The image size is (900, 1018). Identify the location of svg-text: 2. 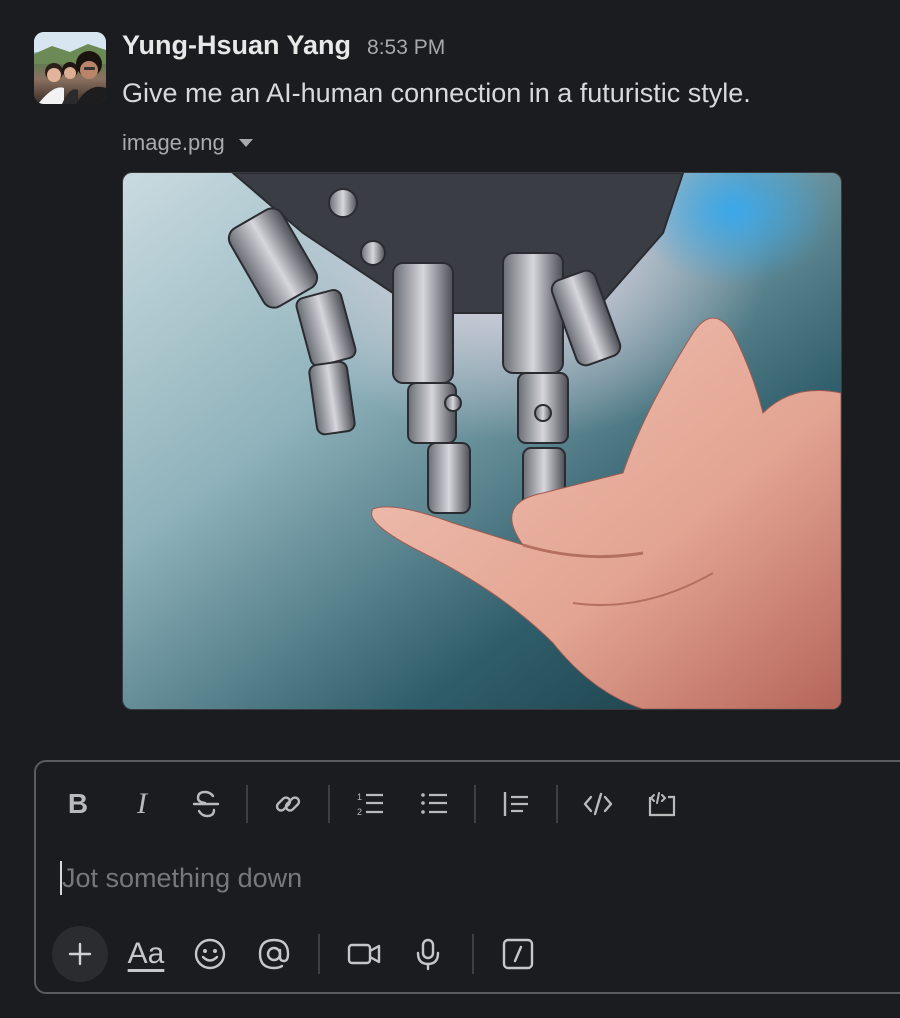
(359, 812).